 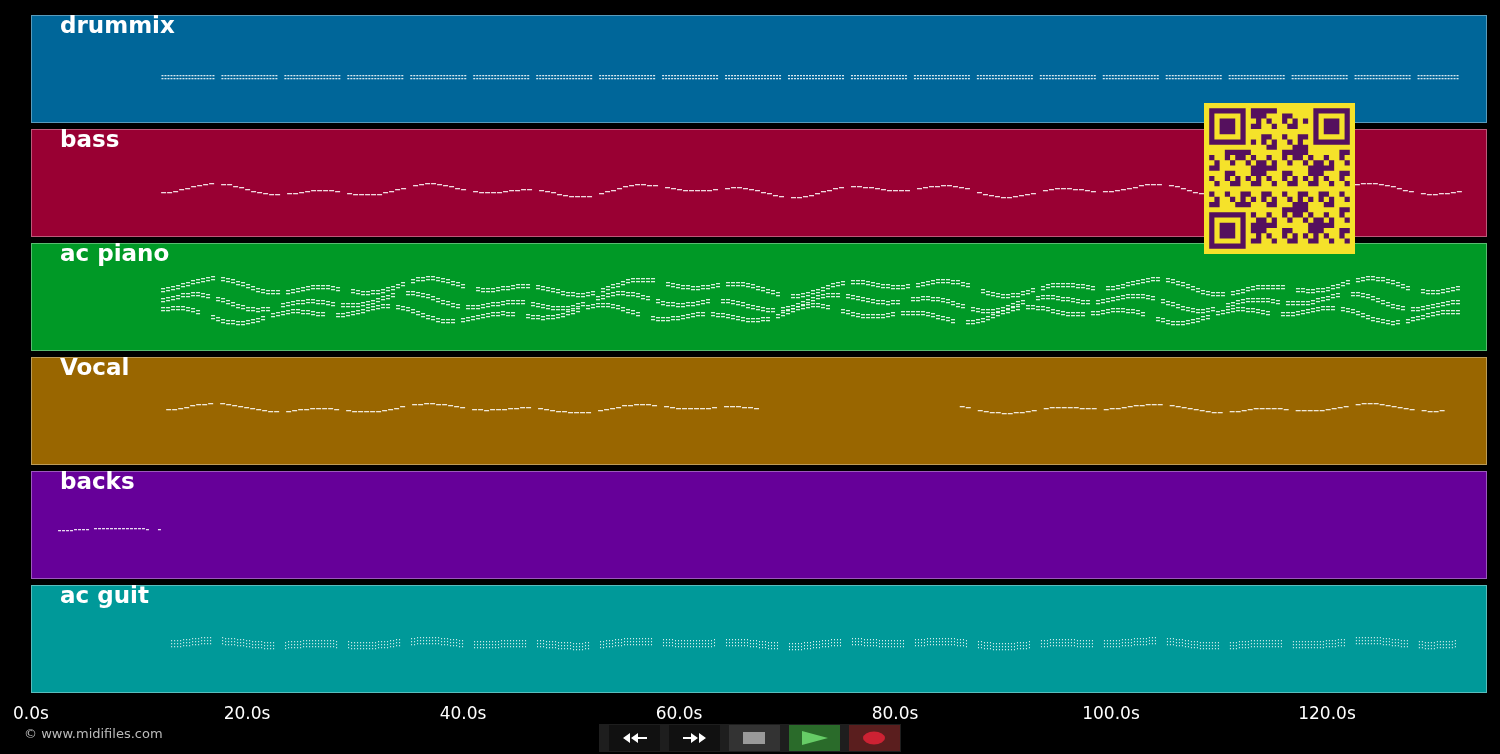 I want to click on track-name: ac piano, so click(x=115, y=253).